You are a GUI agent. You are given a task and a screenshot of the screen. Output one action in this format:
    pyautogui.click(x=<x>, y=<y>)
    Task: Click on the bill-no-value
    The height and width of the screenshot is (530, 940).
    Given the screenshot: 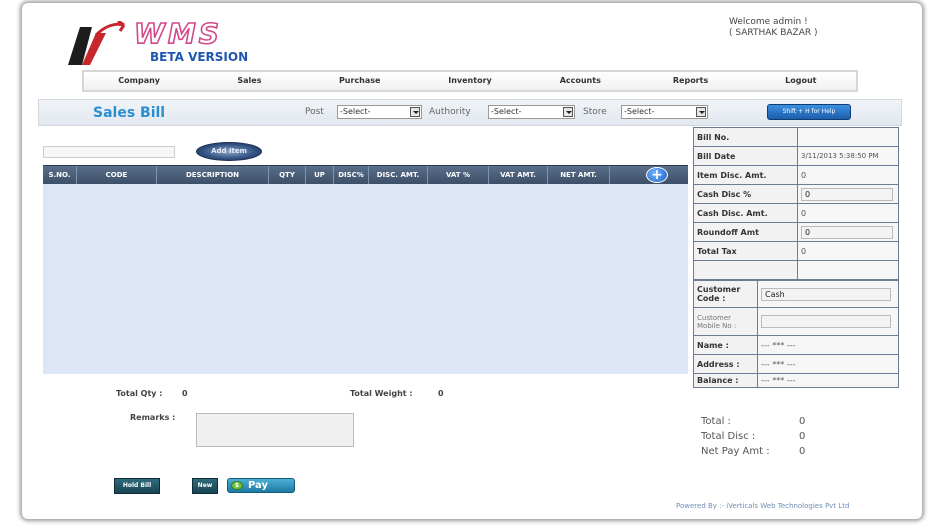 What is the action you would take?
    pyautogui.click(x=848, y=137)
    